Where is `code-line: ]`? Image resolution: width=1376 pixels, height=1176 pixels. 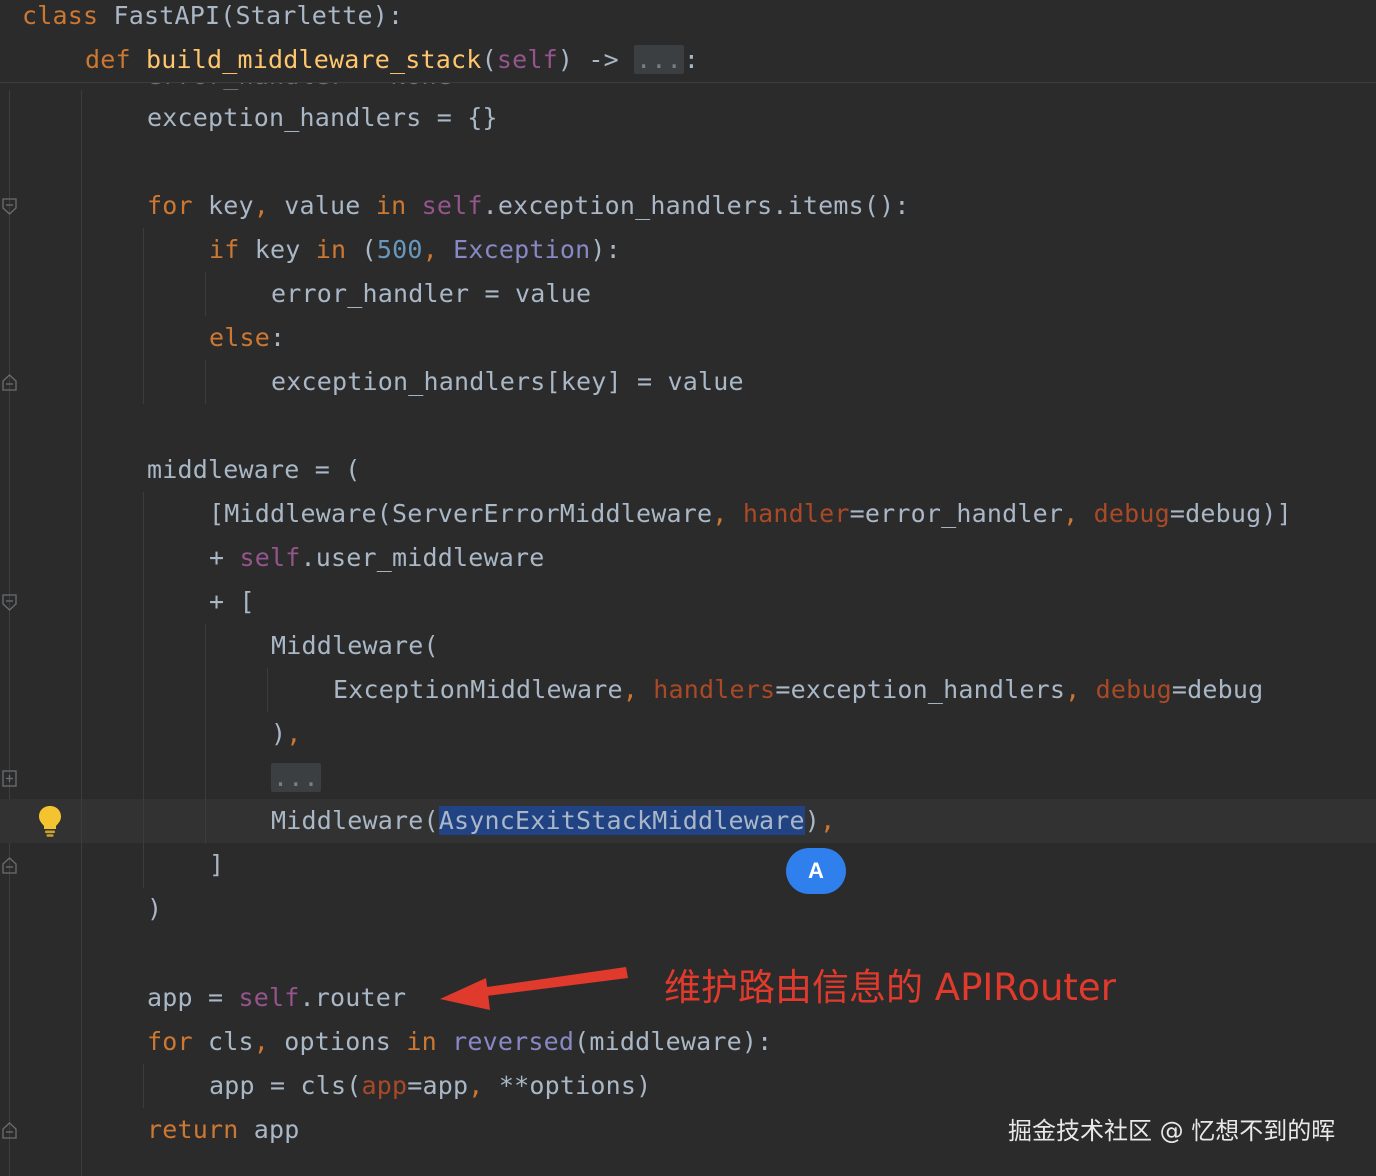 code-line: ] is located at coordinates (216, 865).